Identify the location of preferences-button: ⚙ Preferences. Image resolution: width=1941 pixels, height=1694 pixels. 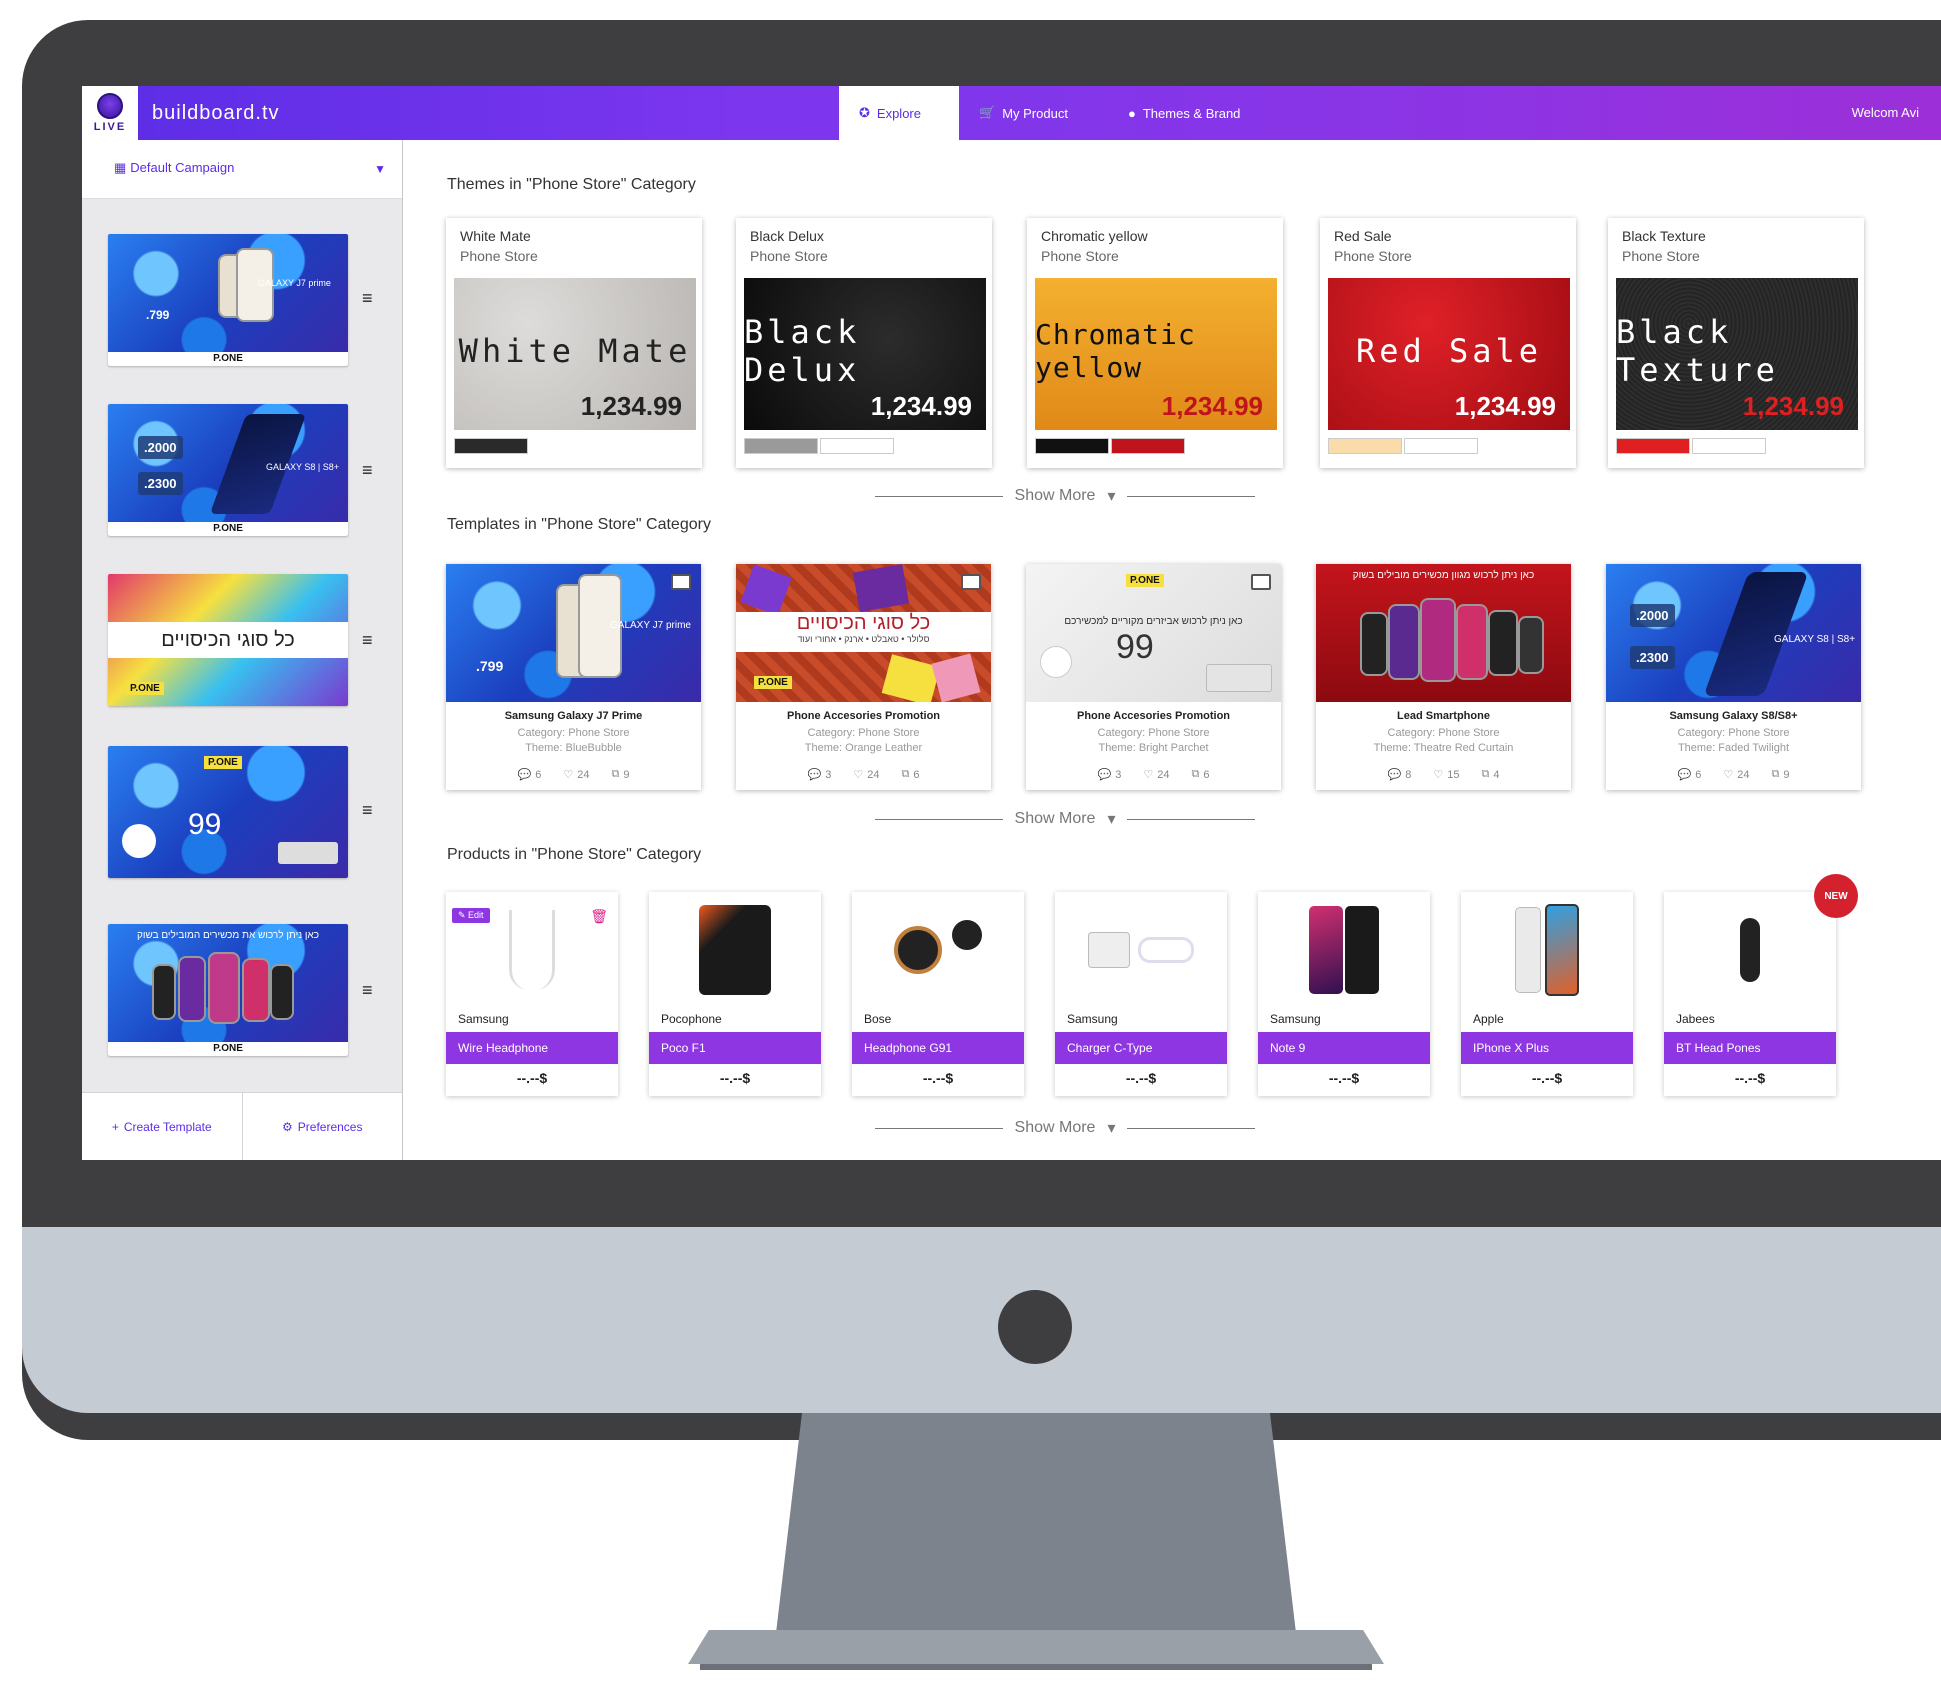
(323, 1126).